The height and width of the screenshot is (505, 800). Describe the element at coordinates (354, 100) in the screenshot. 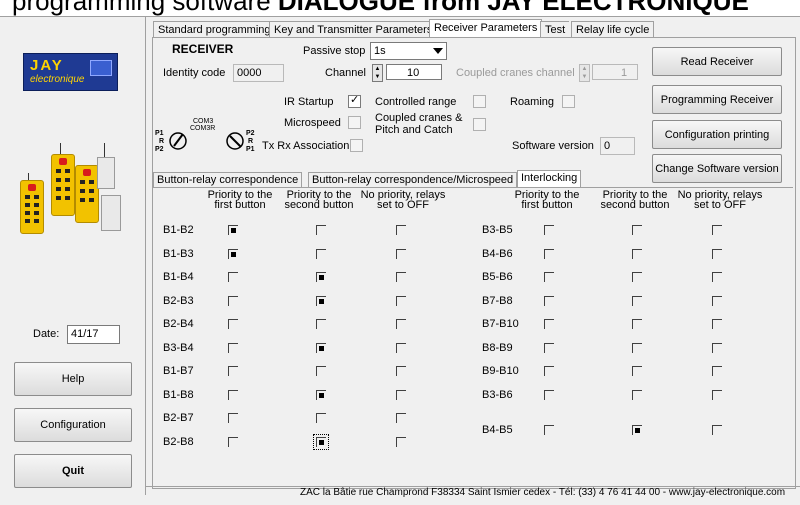

I see `ir-startup-checkbox` at that location.